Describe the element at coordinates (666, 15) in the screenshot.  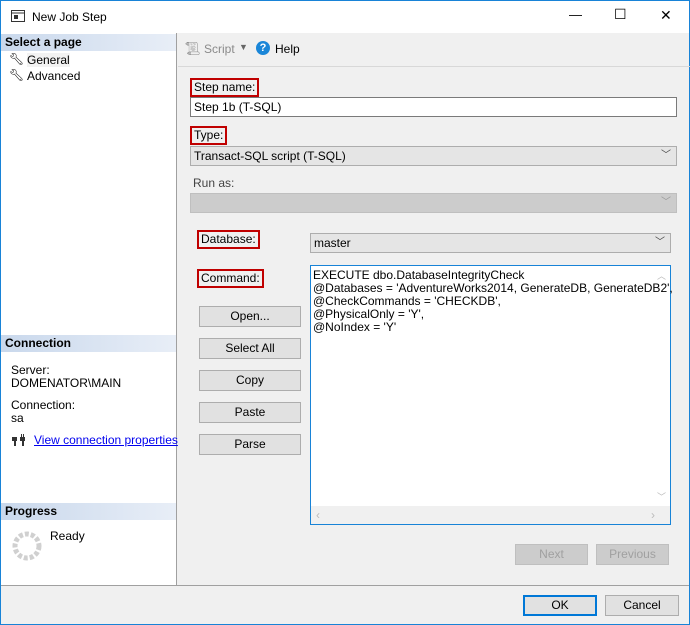
I see `close-button: ✕` at that location.